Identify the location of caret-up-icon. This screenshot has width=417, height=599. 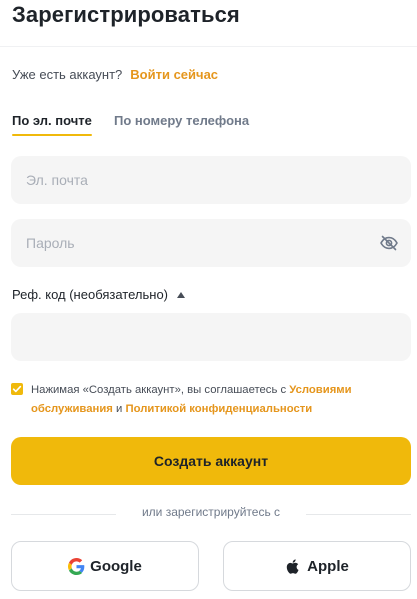
(181, 294).